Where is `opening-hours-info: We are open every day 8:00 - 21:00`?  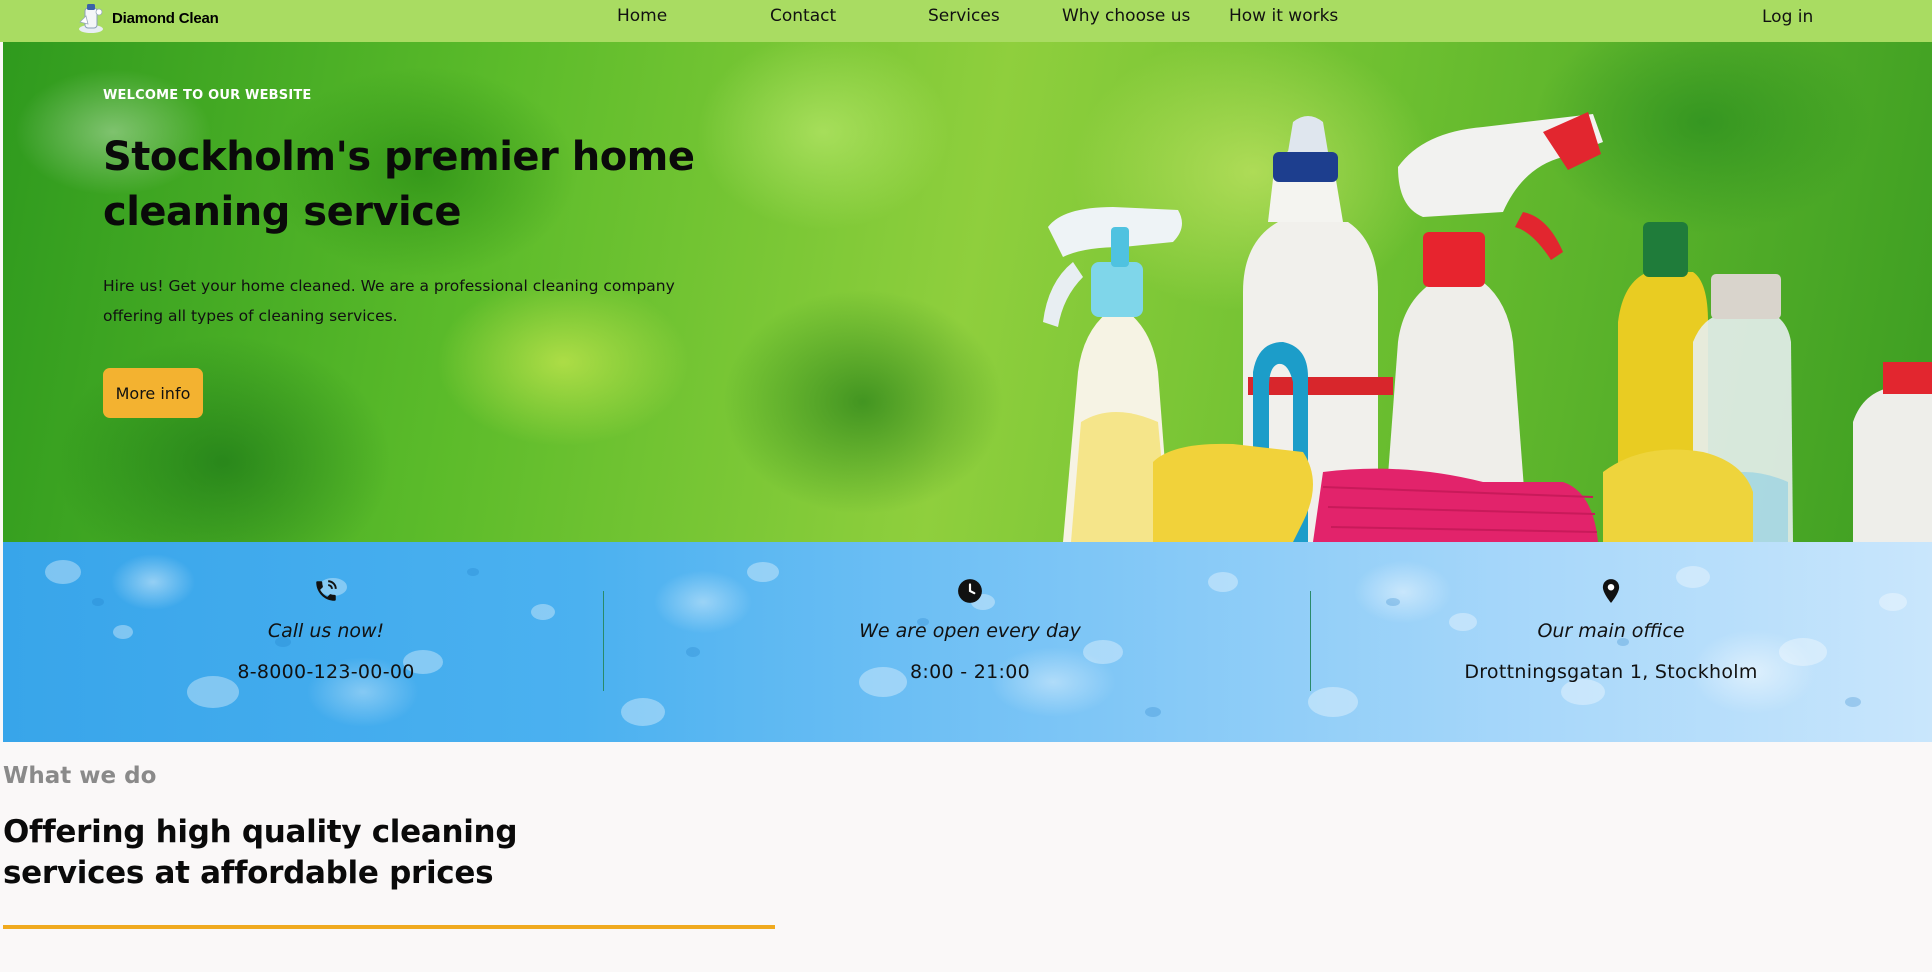
opening-hours-info: We are open every day 8:00 - 21:00 is located at coordinates (970, 630).